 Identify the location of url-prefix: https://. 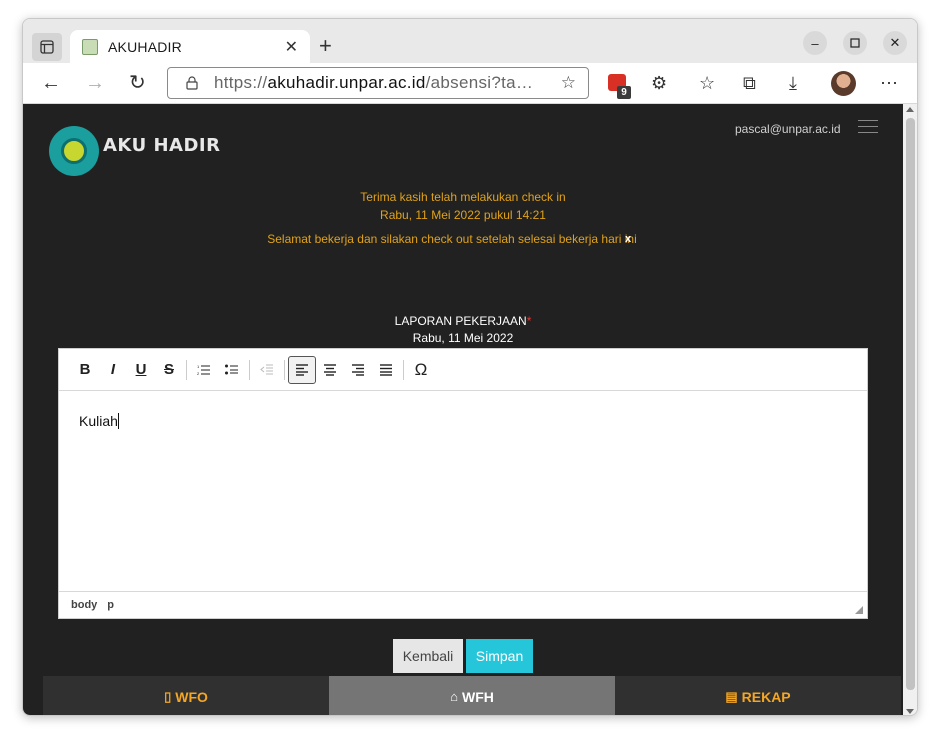
(241, 82).